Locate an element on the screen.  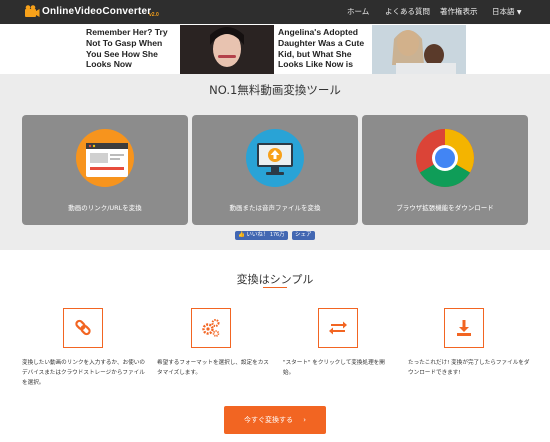
monitor-upload-icon is located at coordinates (275, 158).